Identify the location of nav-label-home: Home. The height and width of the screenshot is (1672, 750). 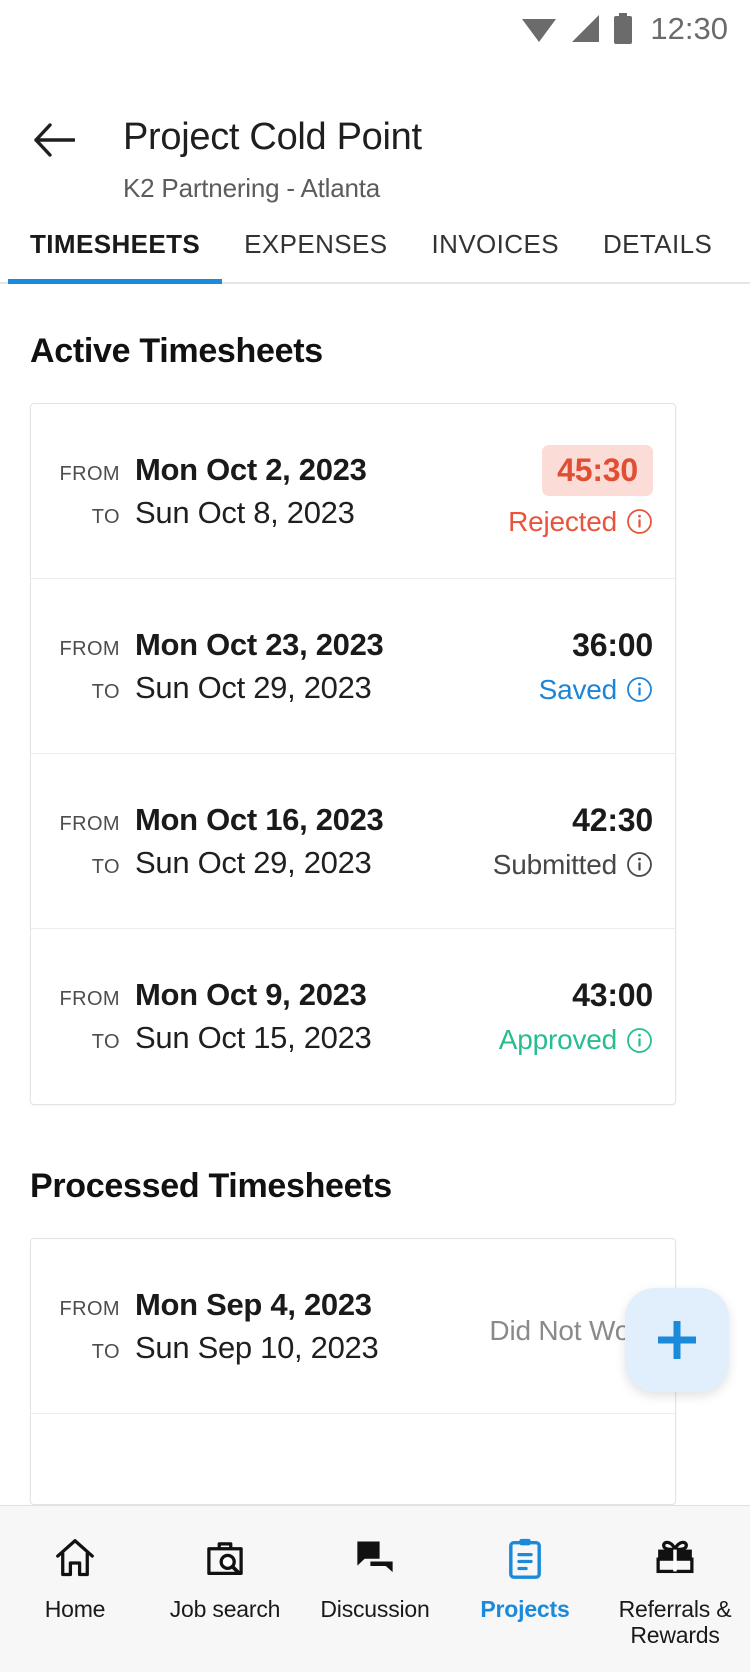
(75, 1609).